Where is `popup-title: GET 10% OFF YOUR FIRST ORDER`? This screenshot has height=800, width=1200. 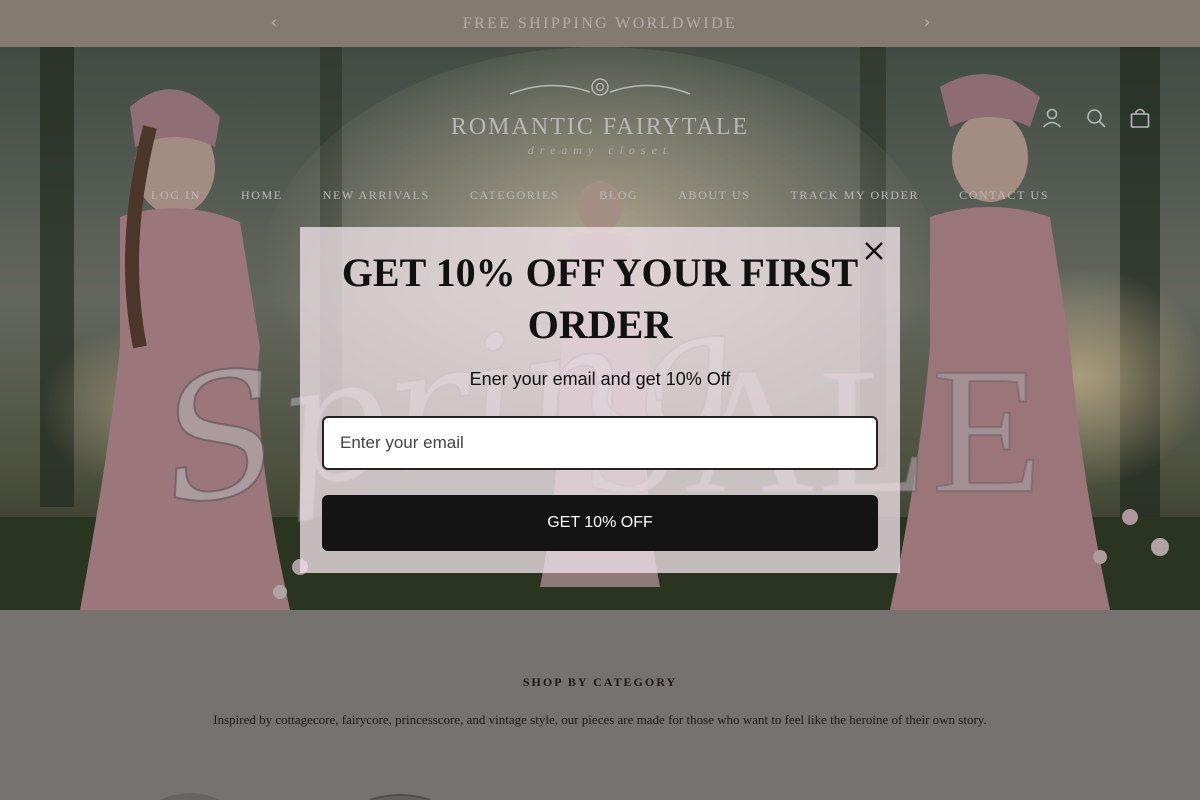 popup-title: GET 10% OFF YOUR FIRST ORDER is located at coordinates (600, 298).